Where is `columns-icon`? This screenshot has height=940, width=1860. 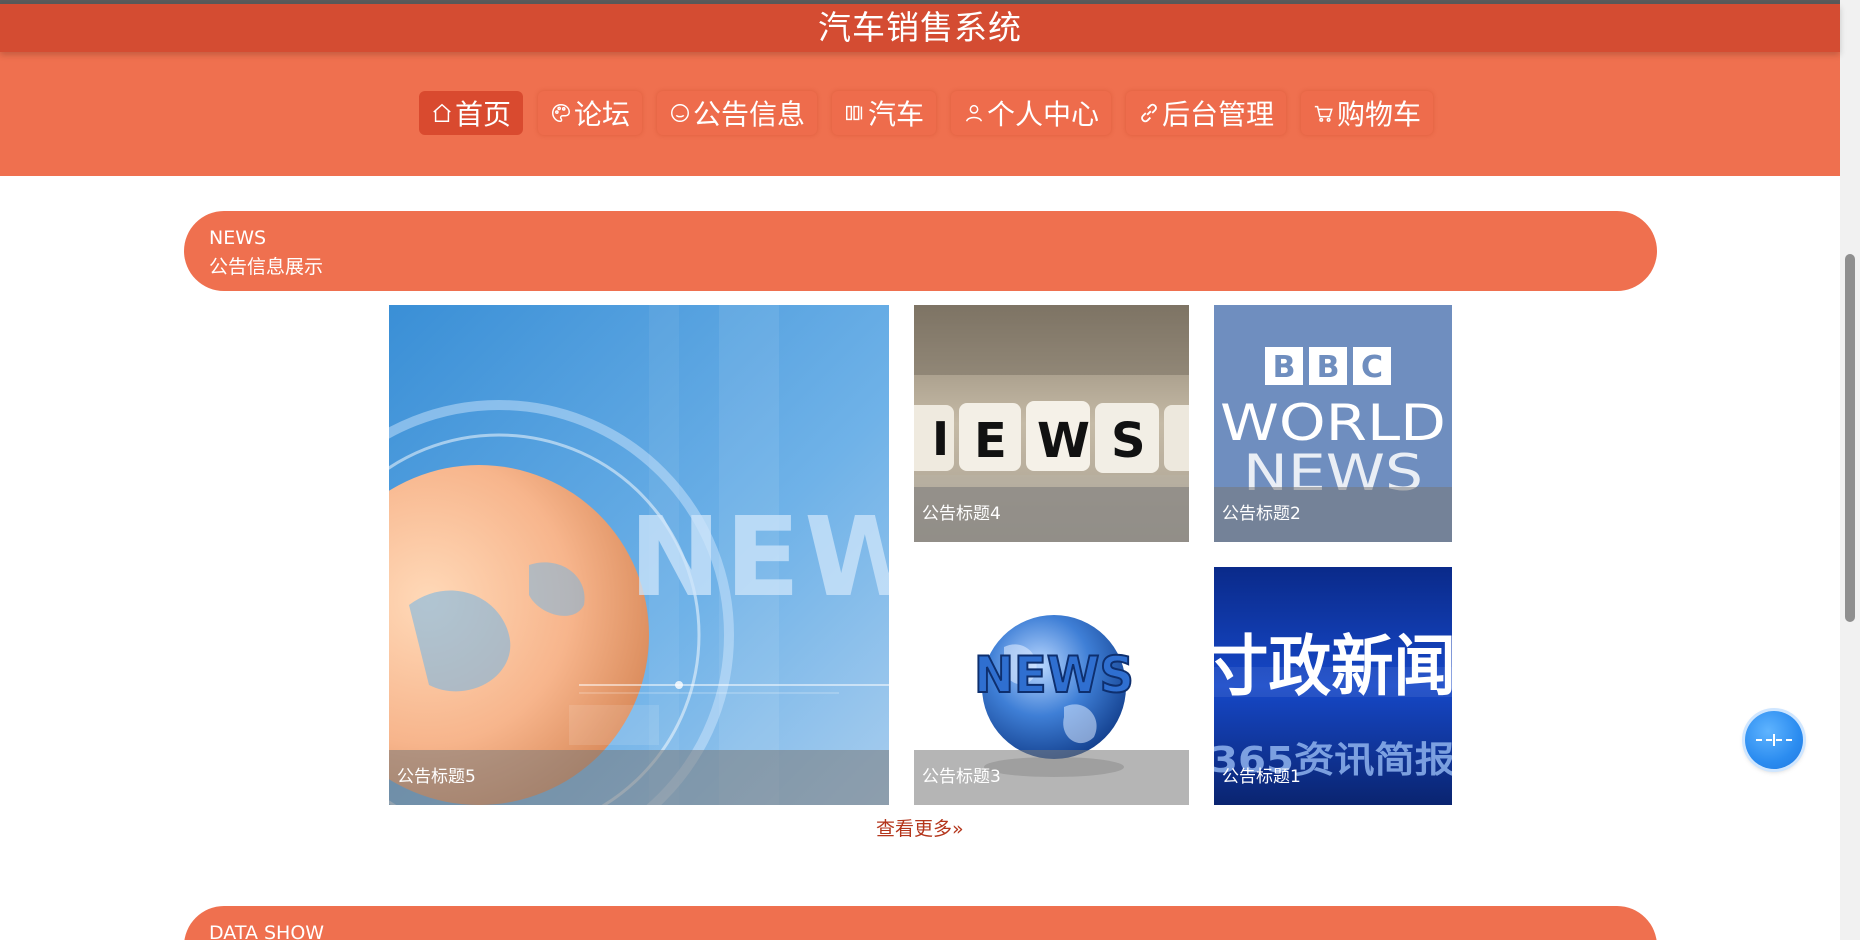
columns-icon is located at coordinates (855, 113).